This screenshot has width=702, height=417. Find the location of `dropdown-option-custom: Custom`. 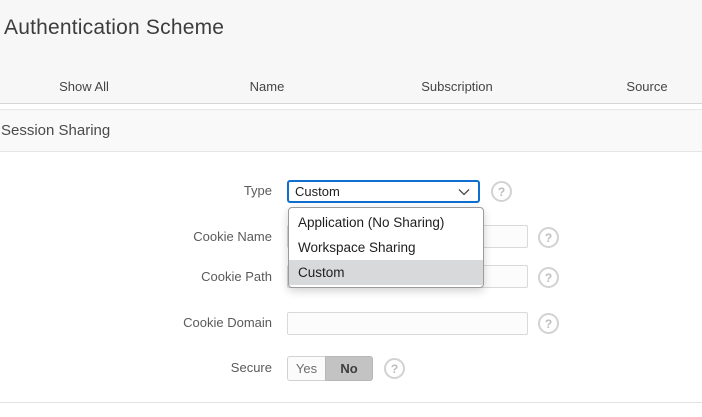

dropdown-option-custom: Custom is located at coordinates (386, 272).